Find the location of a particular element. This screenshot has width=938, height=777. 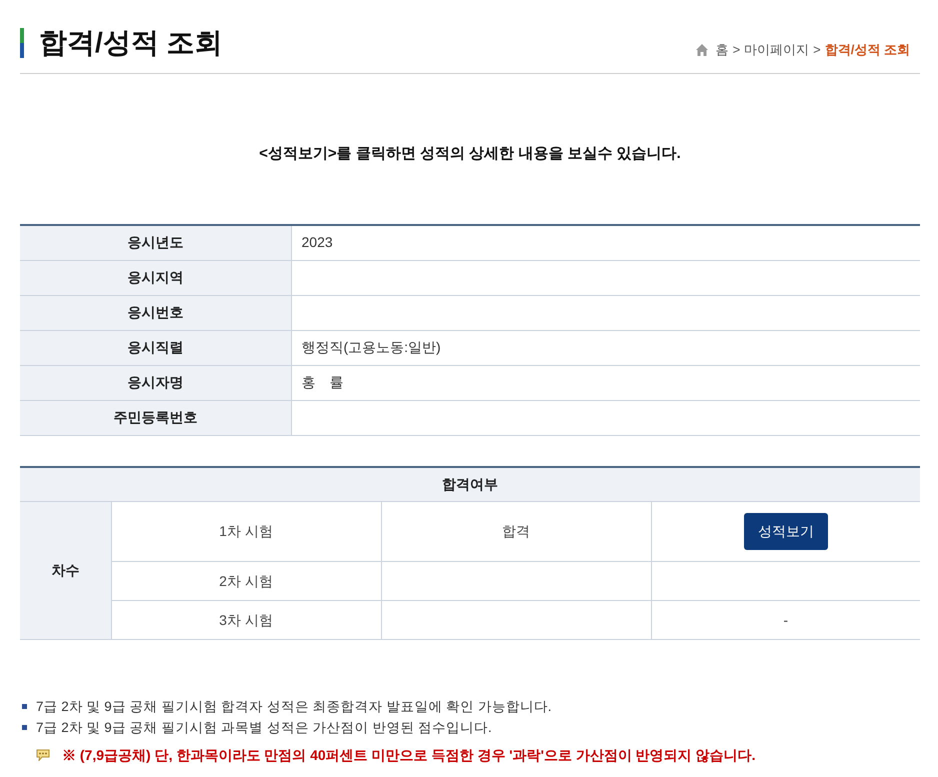

round-cell: 3차 시험 is located at coordinates (246, 620).